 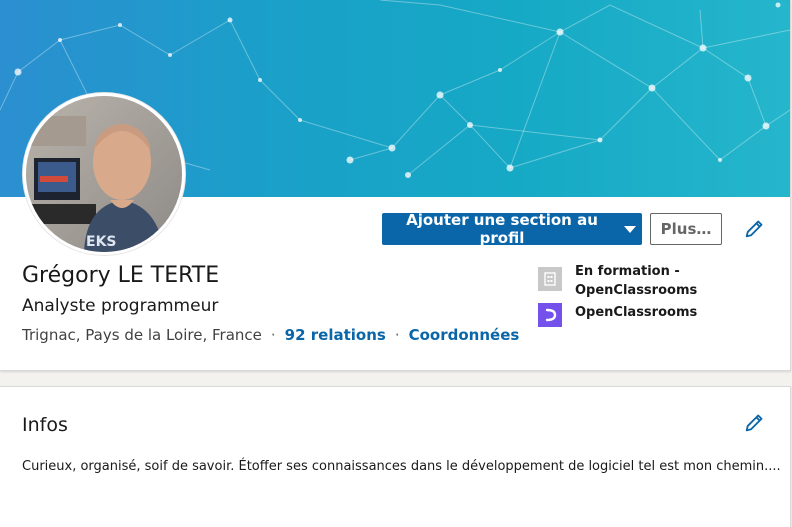 What do you see at coordinates (550, 279) in the screenshot?
I see `building-icon` at bounding box center [550, 279].